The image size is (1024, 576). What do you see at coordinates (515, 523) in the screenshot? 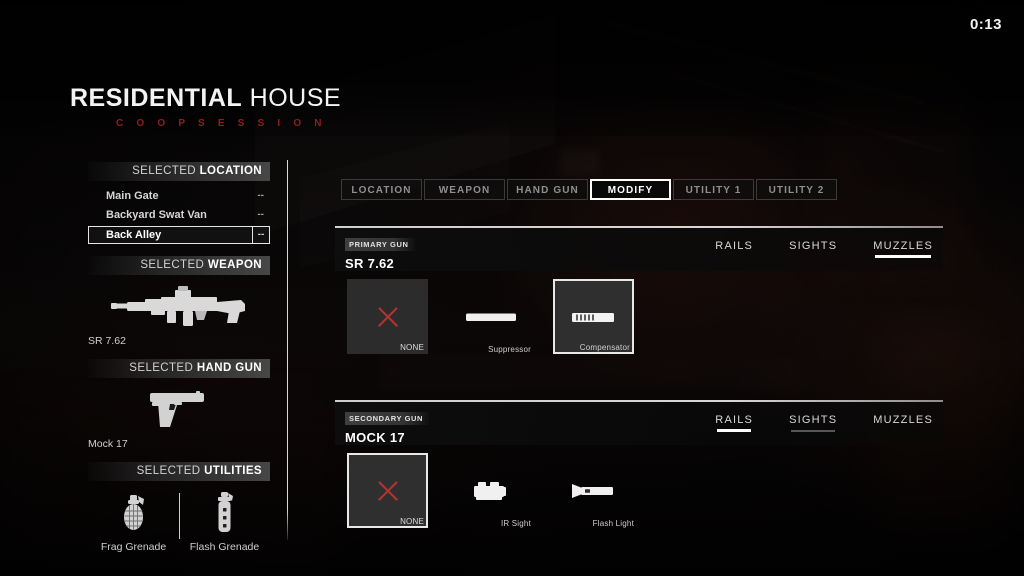
I see `option-label: IR Sight` at bounding box center [515, 523].